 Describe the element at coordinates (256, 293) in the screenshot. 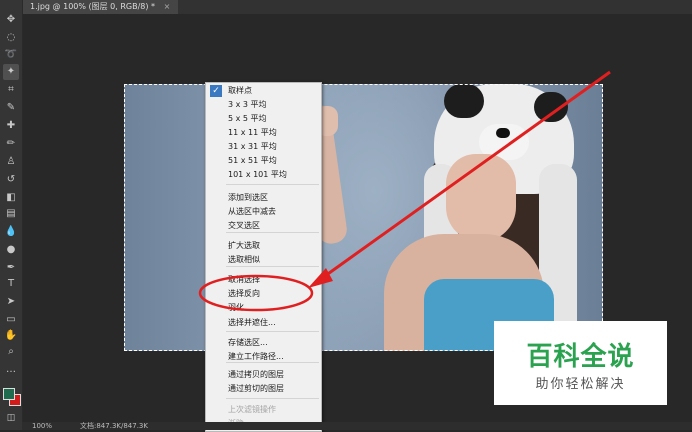

I see `annotation-circle` at that location.